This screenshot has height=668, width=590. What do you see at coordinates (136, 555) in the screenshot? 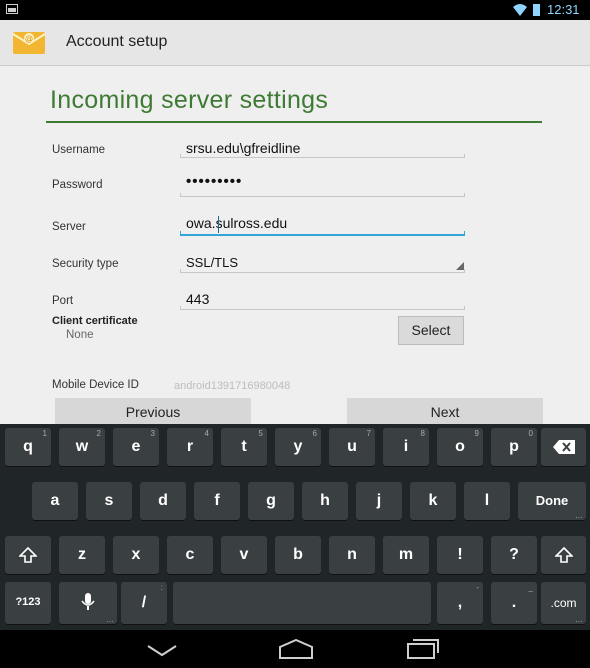
I see `key-x: x` at bounding box center [136, 555].